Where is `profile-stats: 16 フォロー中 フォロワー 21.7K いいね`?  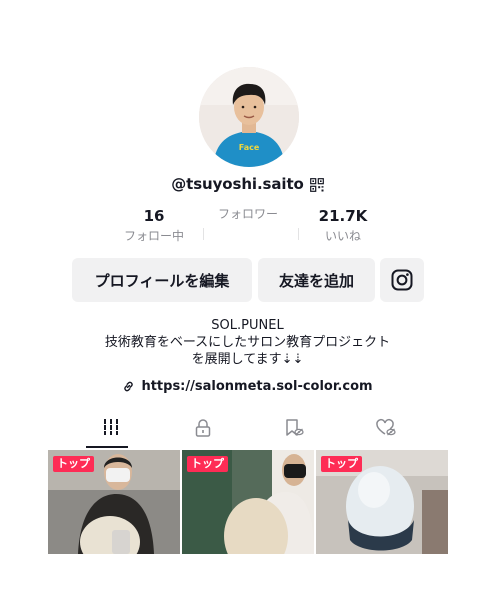
profile-stats: 16 フォロー中 フォロワー 21.7K いいね is located at coordinates (247, 225).